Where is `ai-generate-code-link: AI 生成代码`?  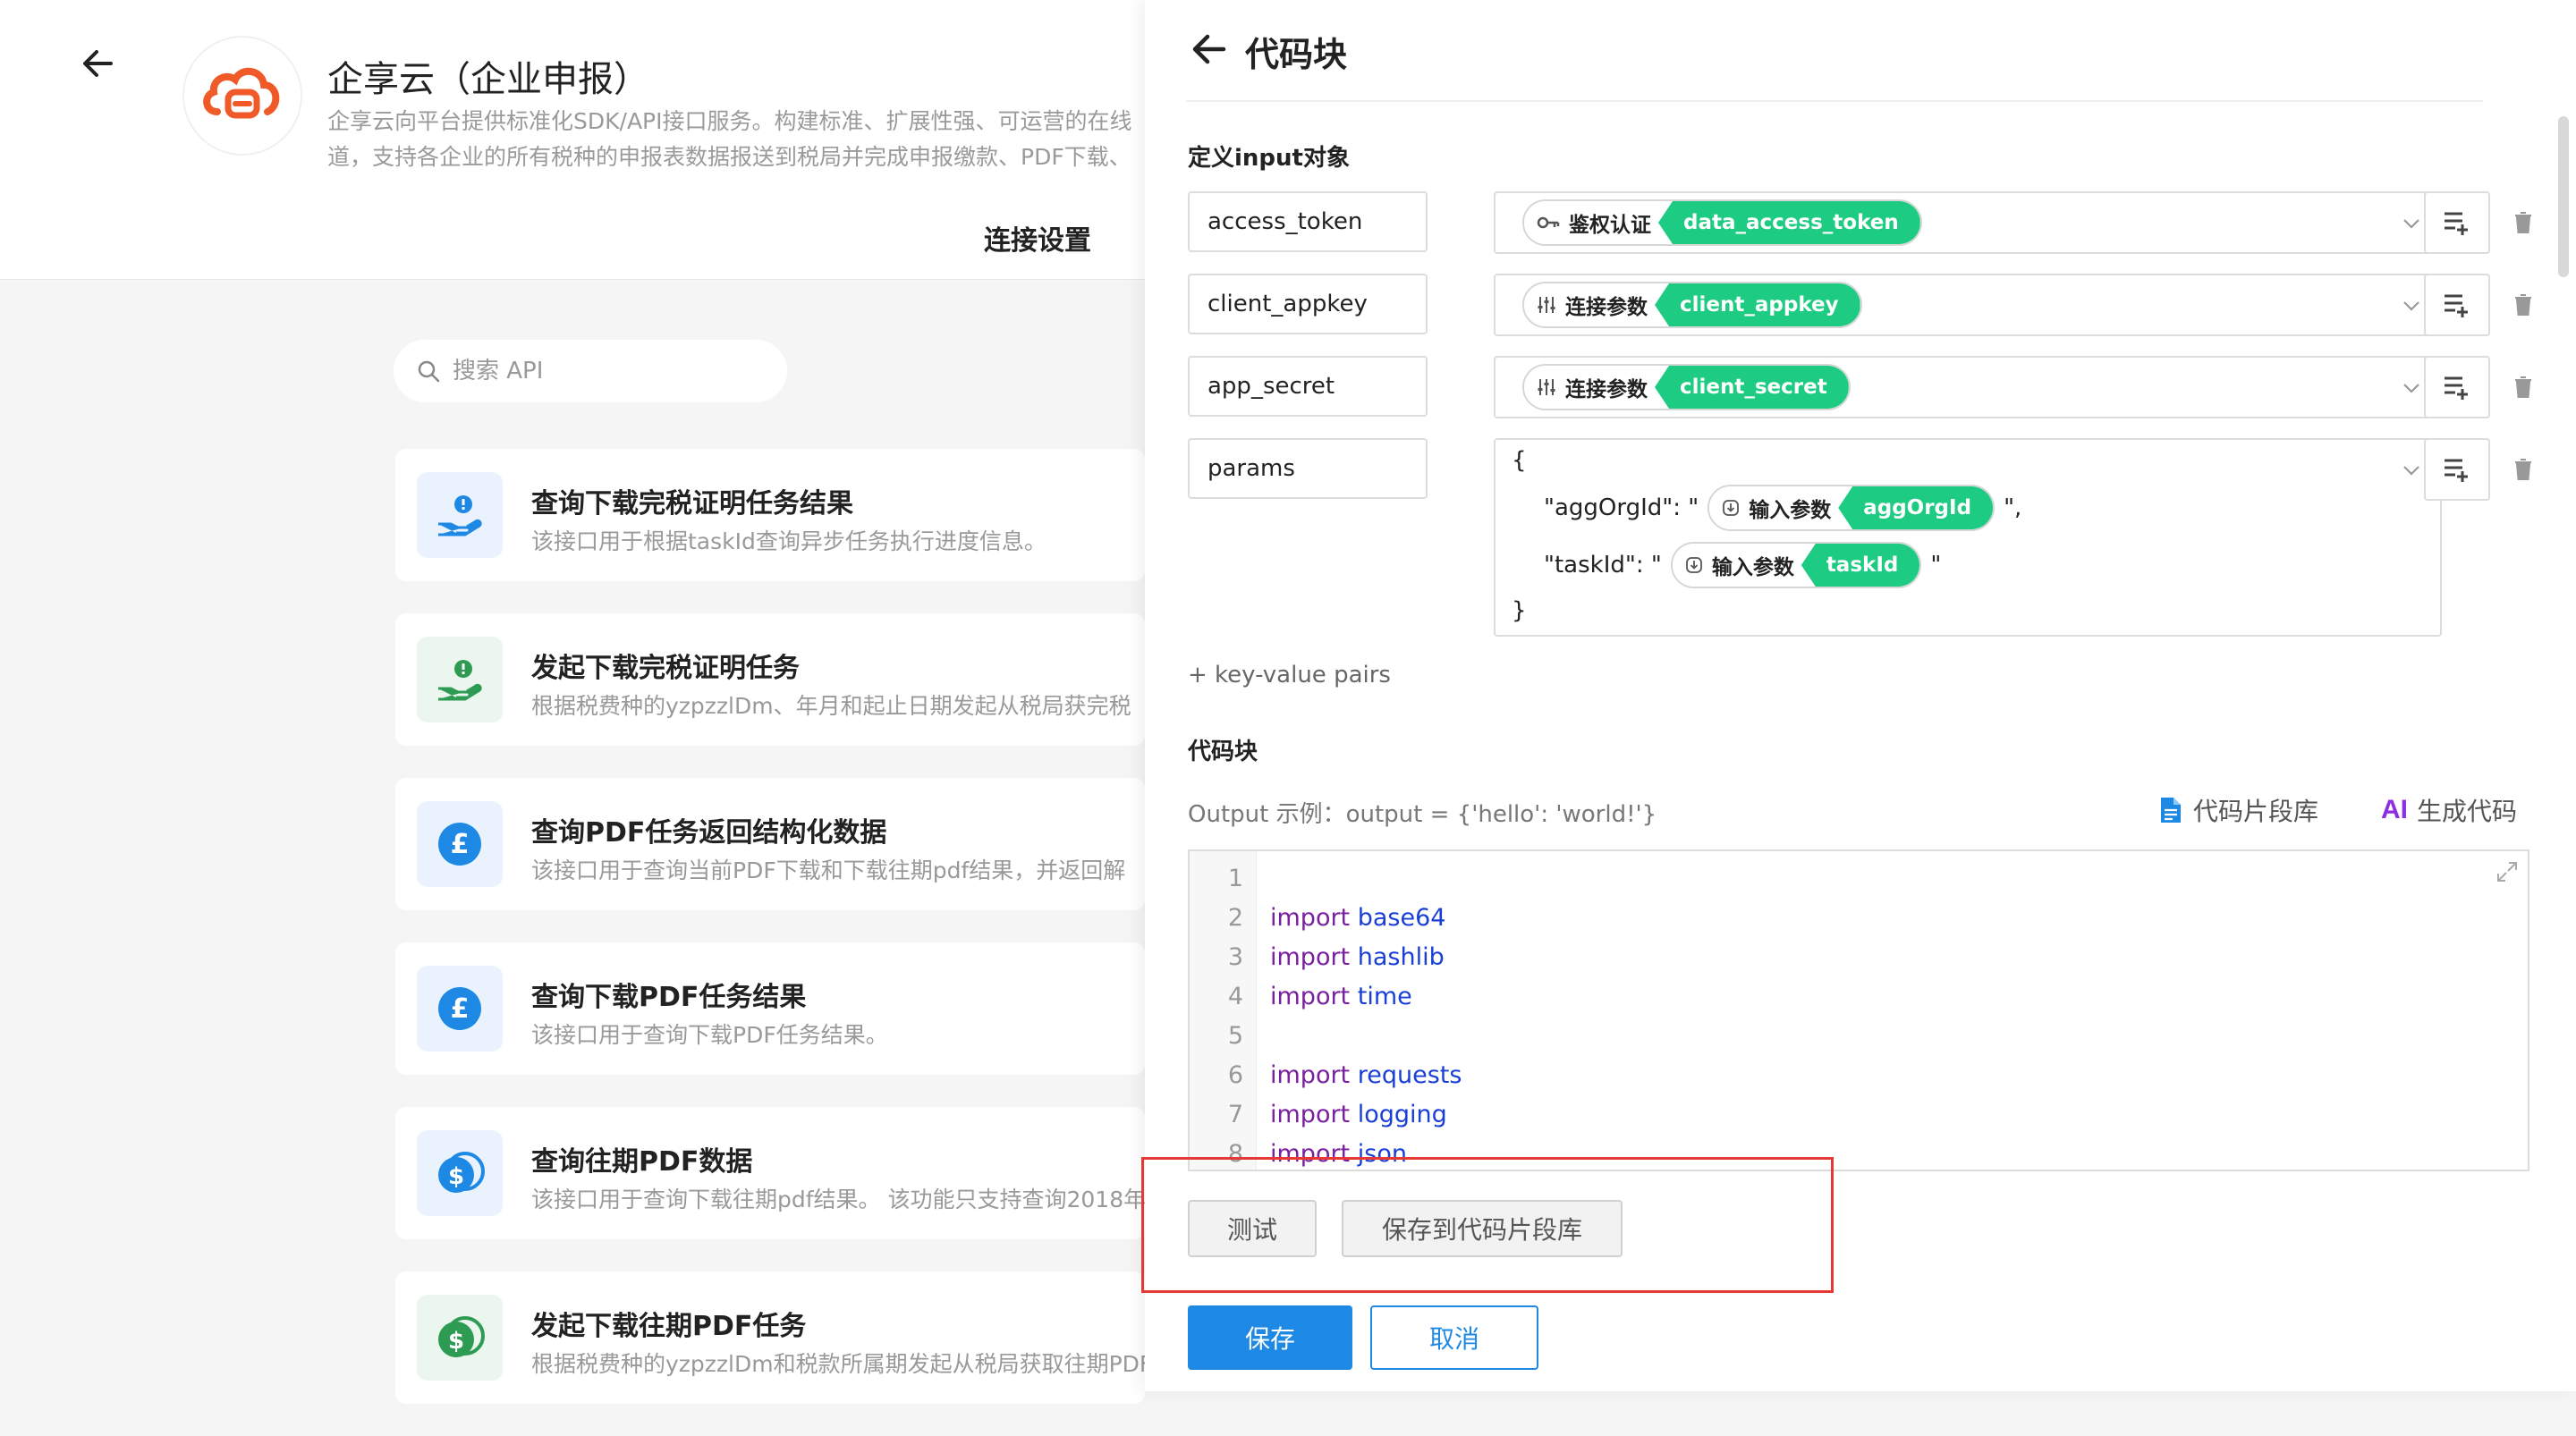 ai-generate-code-link: AI 生成代码 is located at coordinates (2449, 810).